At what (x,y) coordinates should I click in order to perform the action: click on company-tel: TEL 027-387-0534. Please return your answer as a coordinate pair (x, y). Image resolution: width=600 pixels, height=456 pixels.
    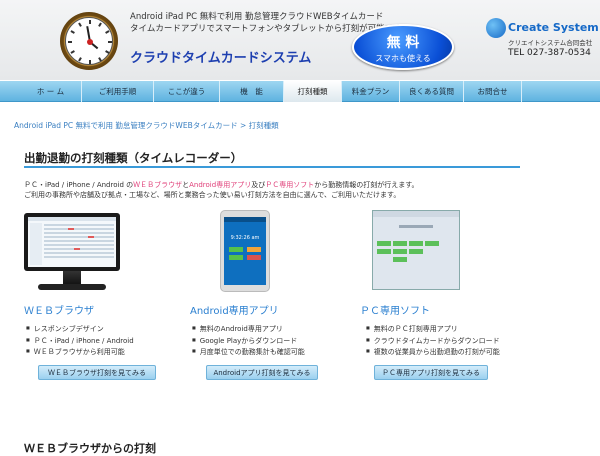
    Looking at the image, I should click on (549, 53).